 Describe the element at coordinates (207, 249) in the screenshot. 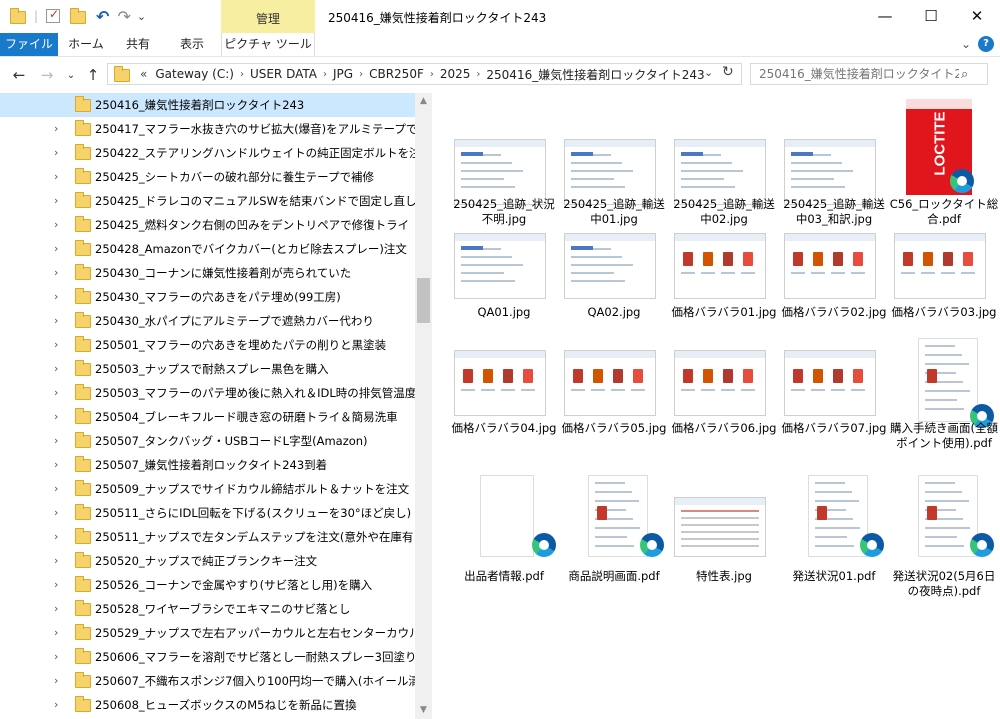

I see `tree-item: › 250428_Amazonでバイクカバー(とカビ除去スプレー)注文` at that location.